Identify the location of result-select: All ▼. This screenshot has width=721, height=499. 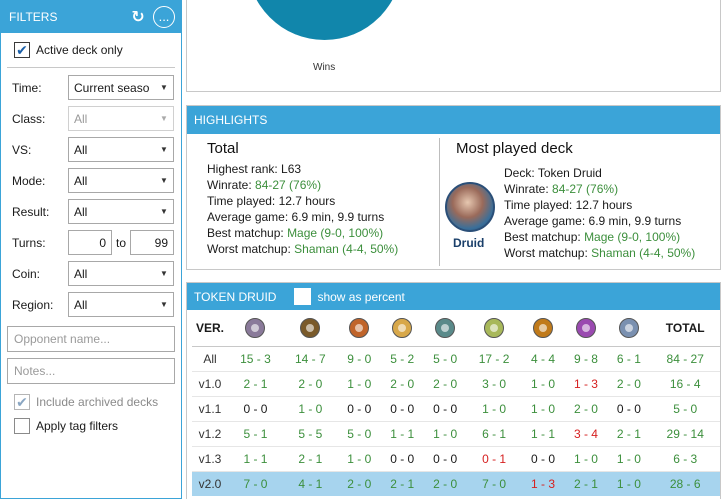
(121, 211).